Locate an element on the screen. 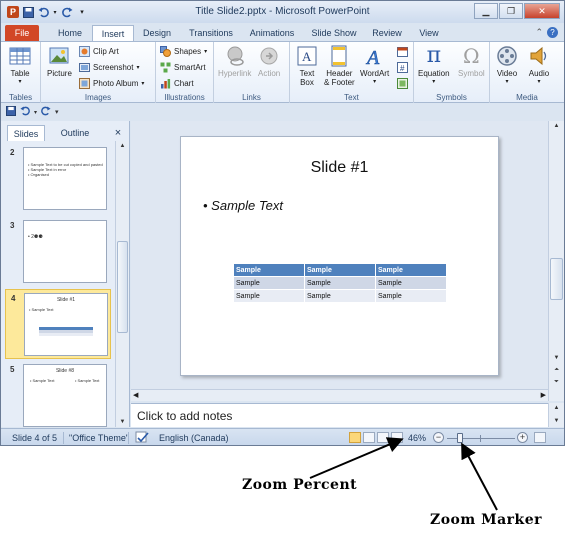  zoom-marker-annotation: Zoom Marker is located at coordinates (486, 520).